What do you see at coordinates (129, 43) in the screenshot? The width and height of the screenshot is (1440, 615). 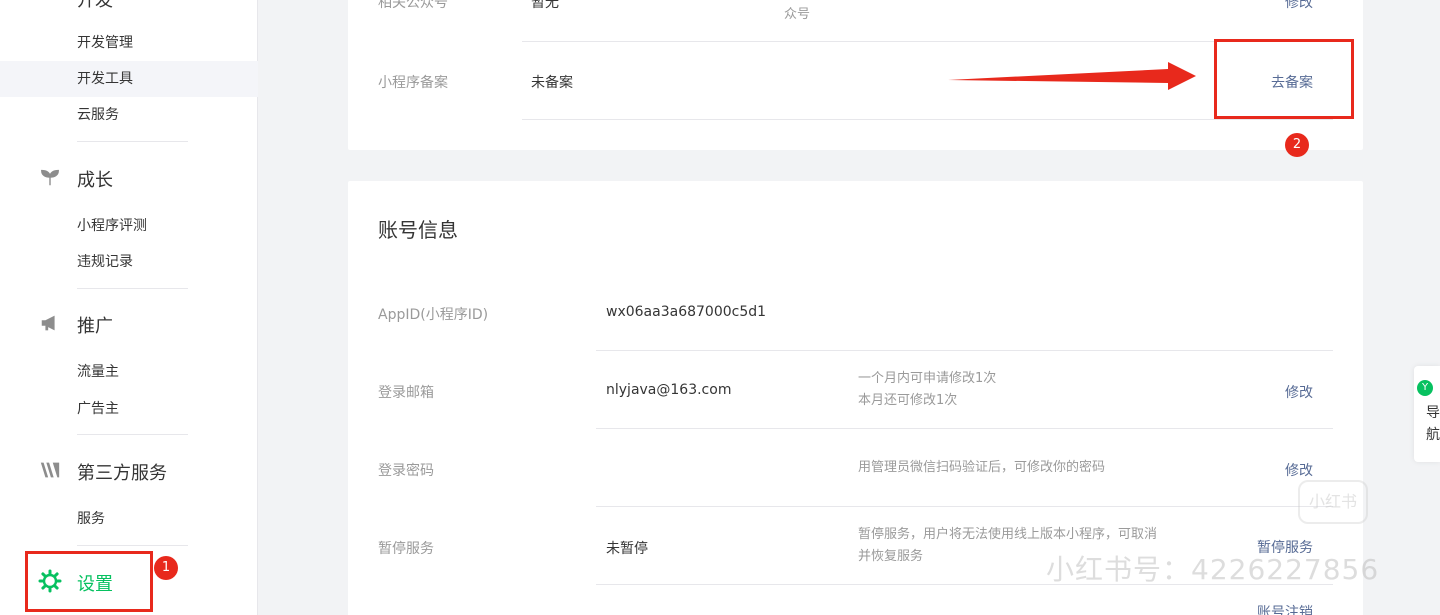 I see `sidebar-item-dev-management: 开发管理` at bounding box center [129, 43].